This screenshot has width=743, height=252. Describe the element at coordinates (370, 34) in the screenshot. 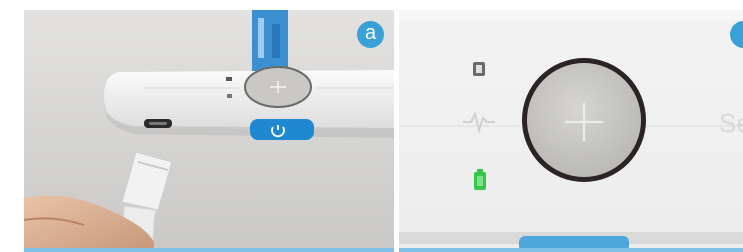

I see `panel-label-badge-a: a` at that location.